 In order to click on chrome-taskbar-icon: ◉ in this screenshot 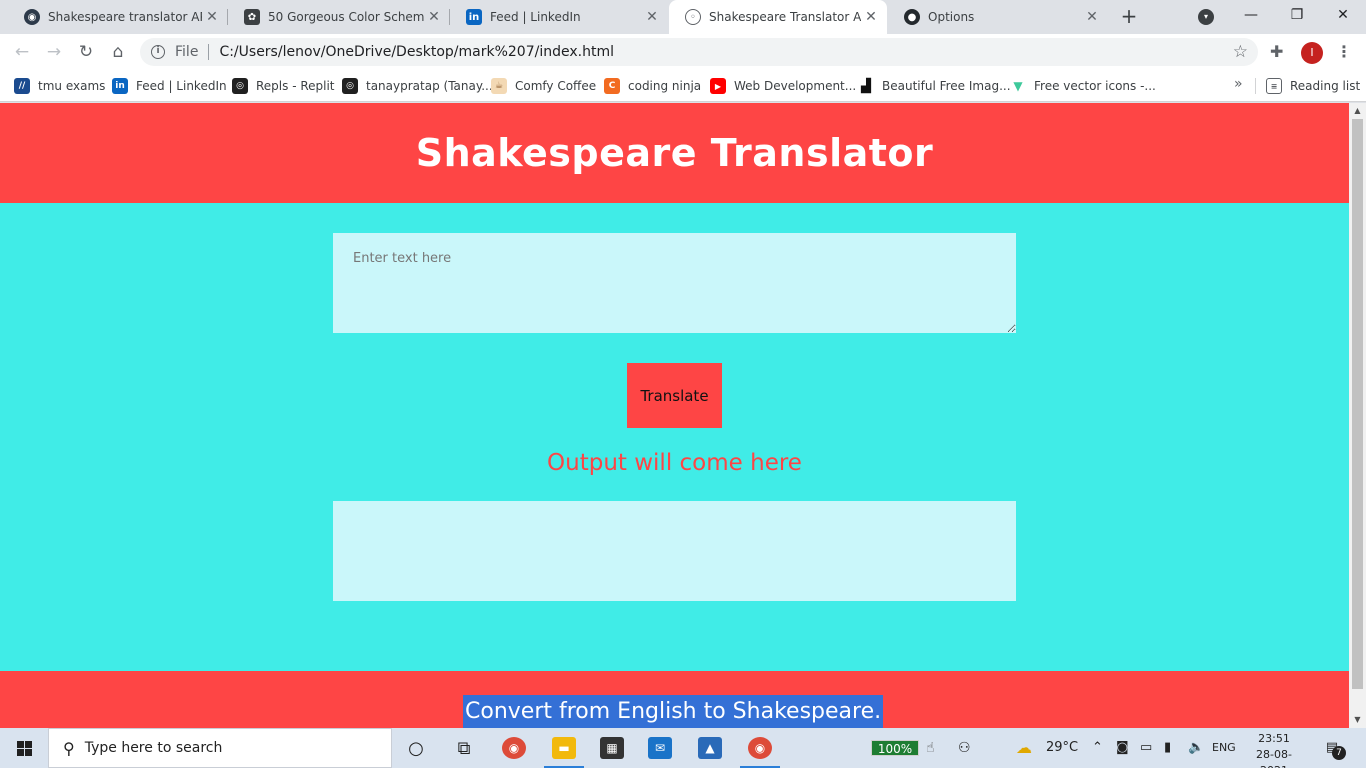, I will do `click(514, 748)`.